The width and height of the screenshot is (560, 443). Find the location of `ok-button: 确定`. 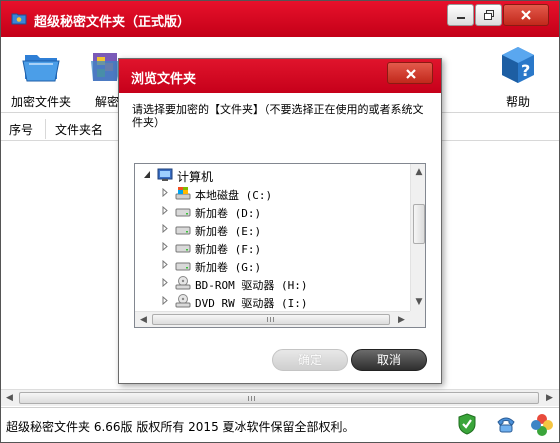

ok-button: 确定 is located at coordinates (310, 360).